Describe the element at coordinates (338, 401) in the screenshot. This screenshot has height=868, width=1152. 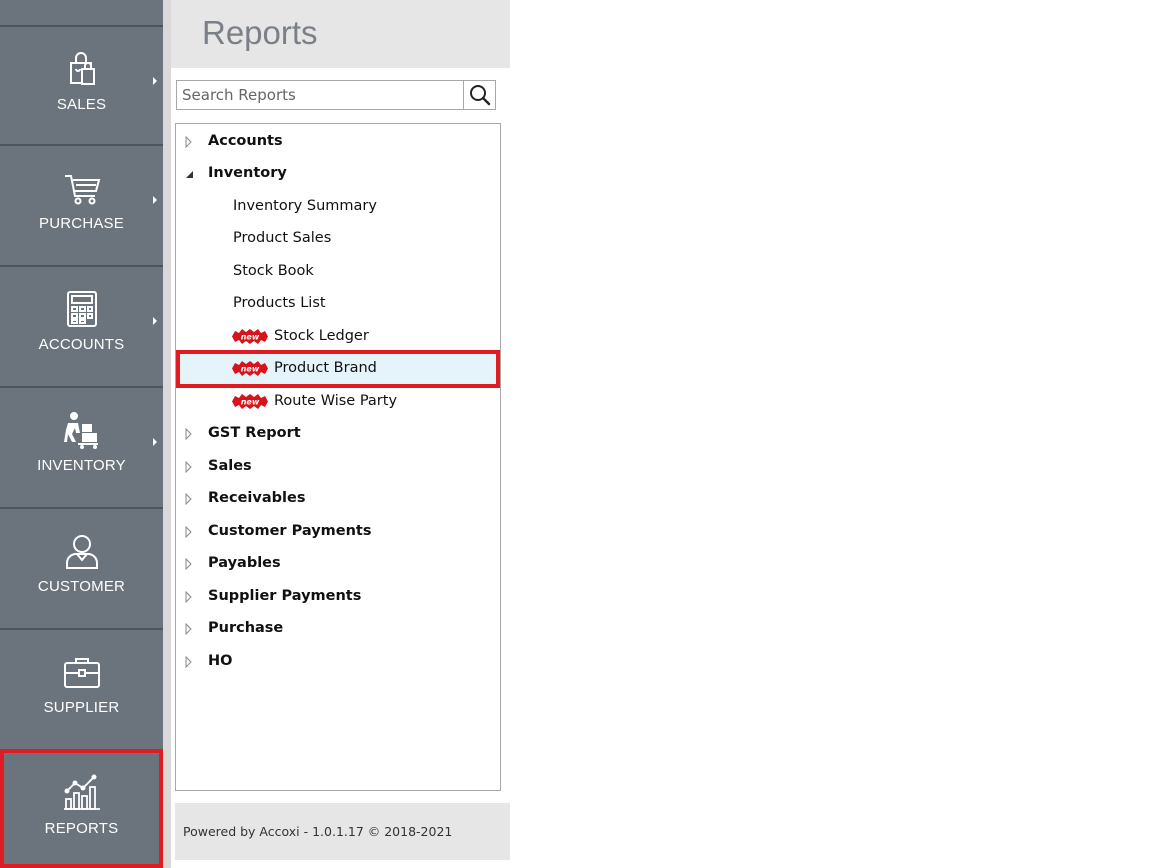
I see `tree-item-route-wise-party: new Route Wise Party` at that location.